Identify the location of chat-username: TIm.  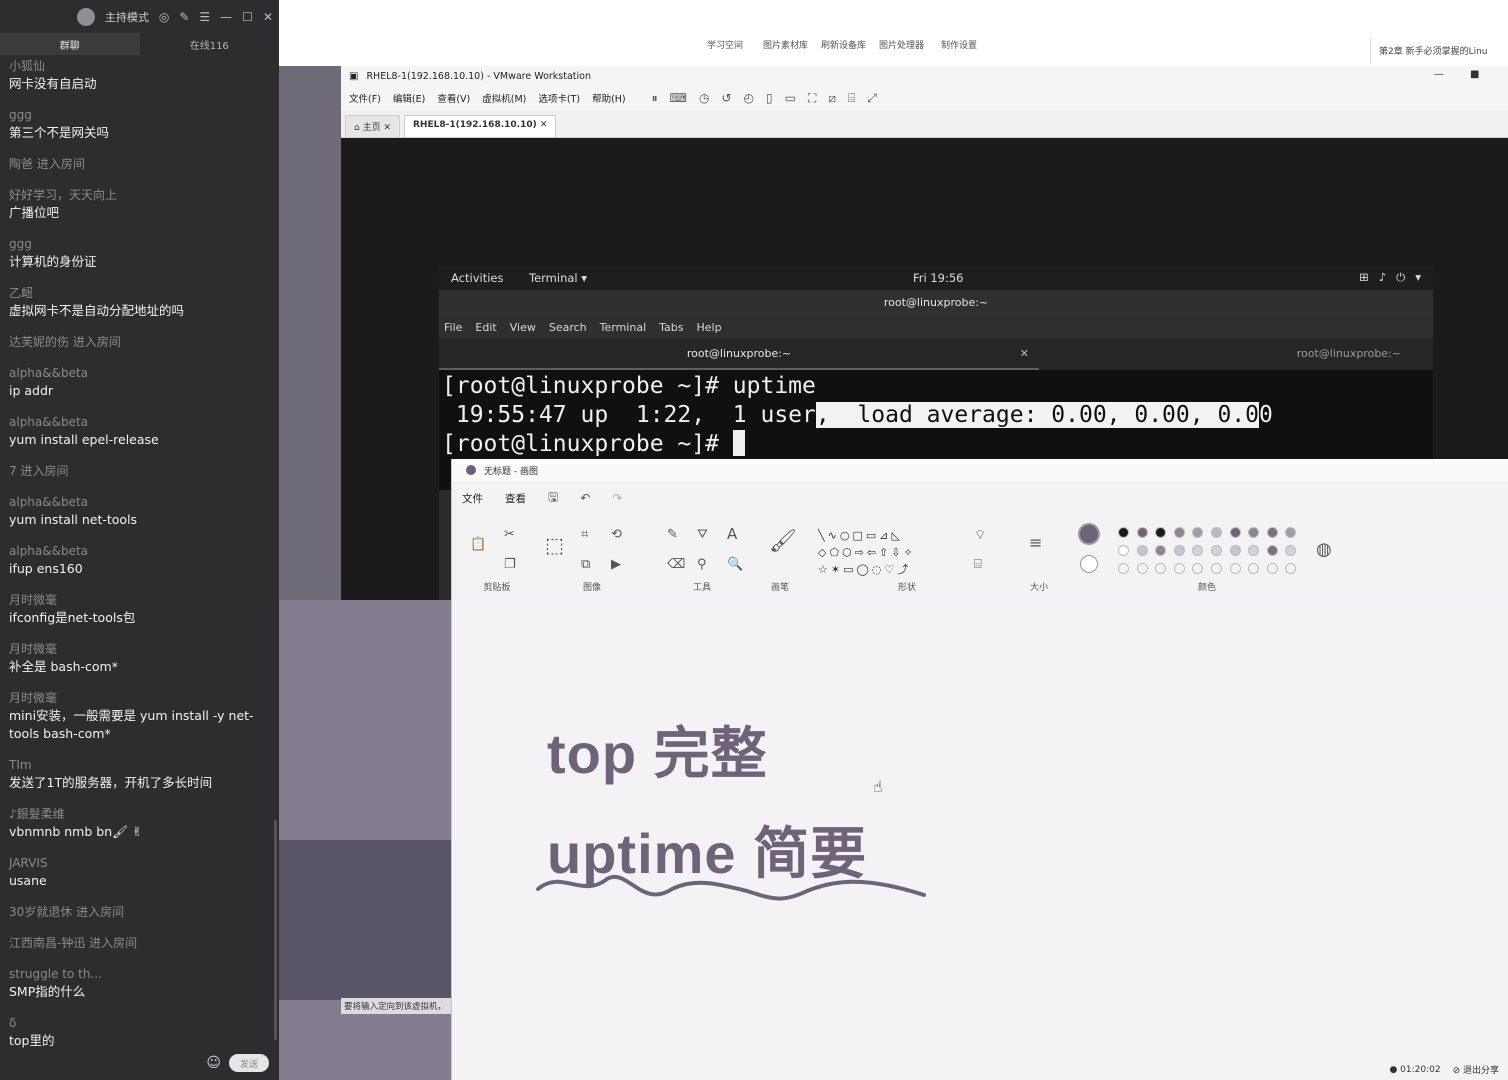
(139, 765).